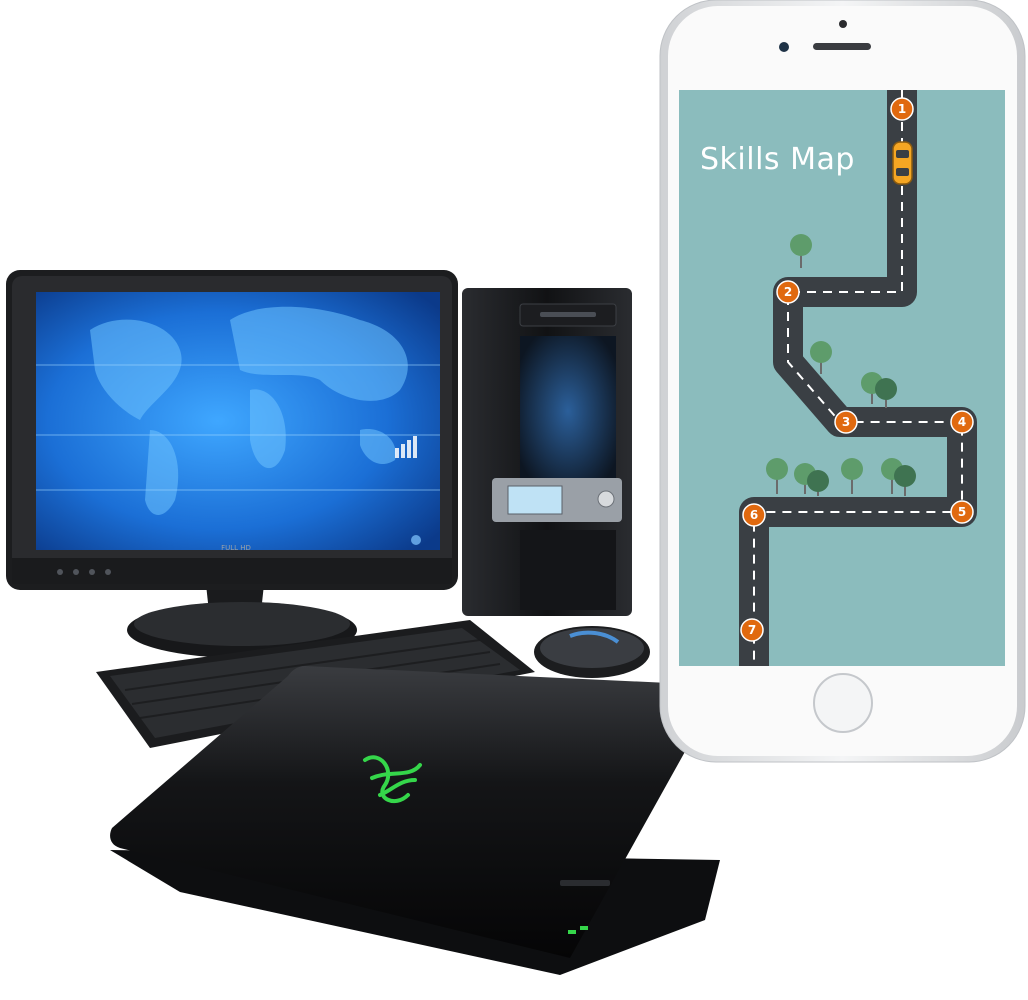 This screenshot has width=1028, height=1000. I want to click on monitor-power-icon, so click(416, 540).